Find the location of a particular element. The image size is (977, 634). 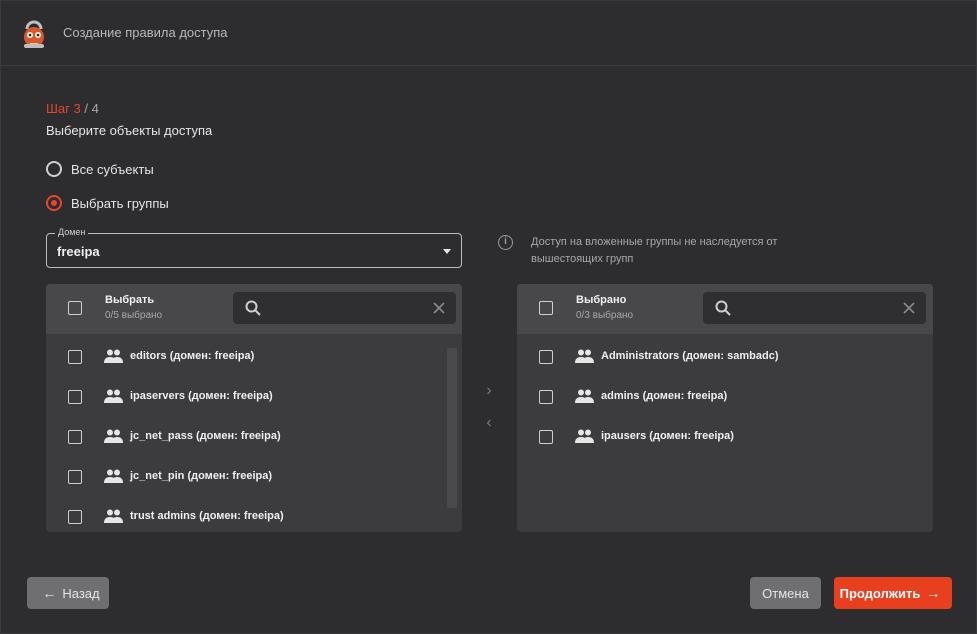

domain-select: Домен freeipa is located at coordinates (254, 247).